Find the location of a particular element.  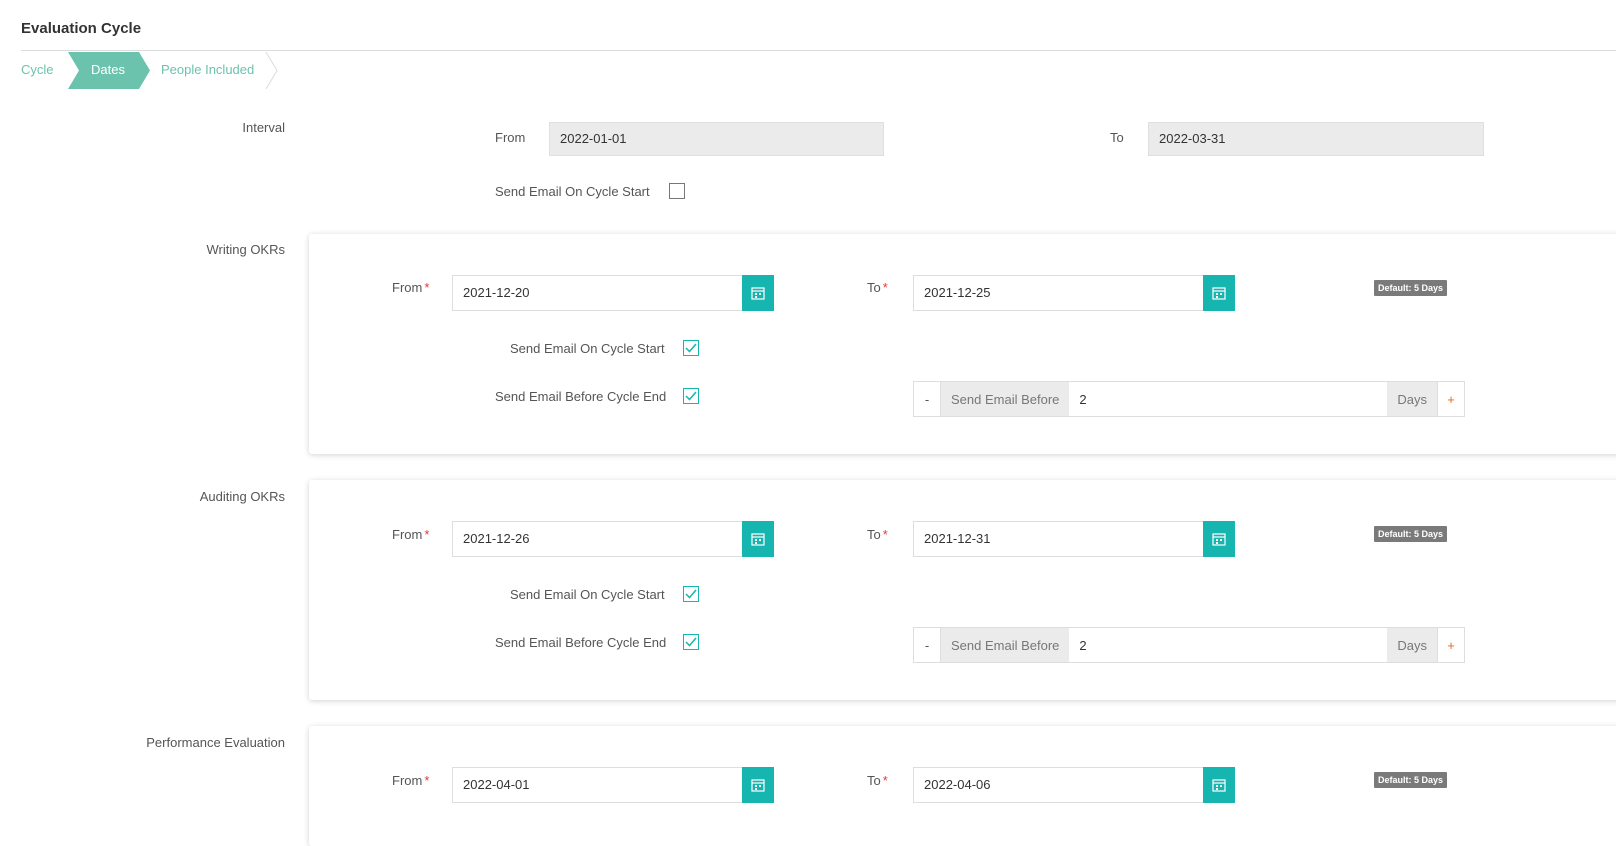

writing-send-before-label: Send Email Before Cycle End is located at coordinates (581, 396).